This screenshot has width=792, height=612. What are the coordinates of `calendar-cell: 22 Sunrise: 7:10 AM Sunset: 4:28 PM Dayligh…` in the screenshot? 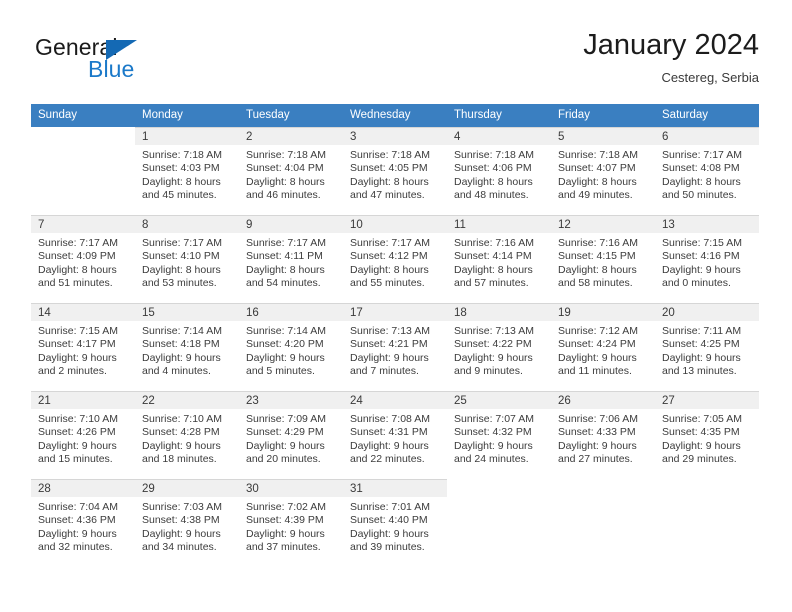 It's located at (187, 435).